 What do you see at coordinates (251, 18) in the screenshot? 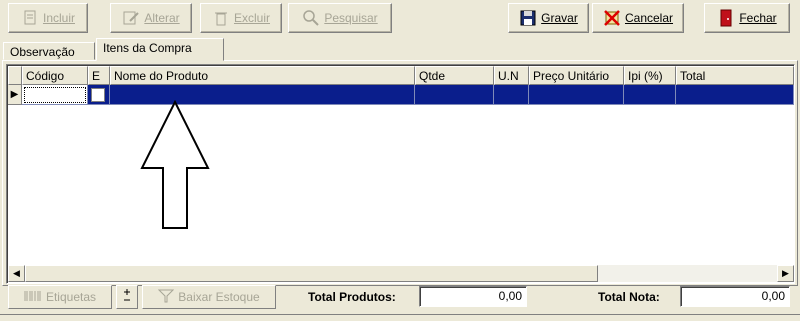
I see `excluir-label: Excluir` at bounding box center [251, 18].